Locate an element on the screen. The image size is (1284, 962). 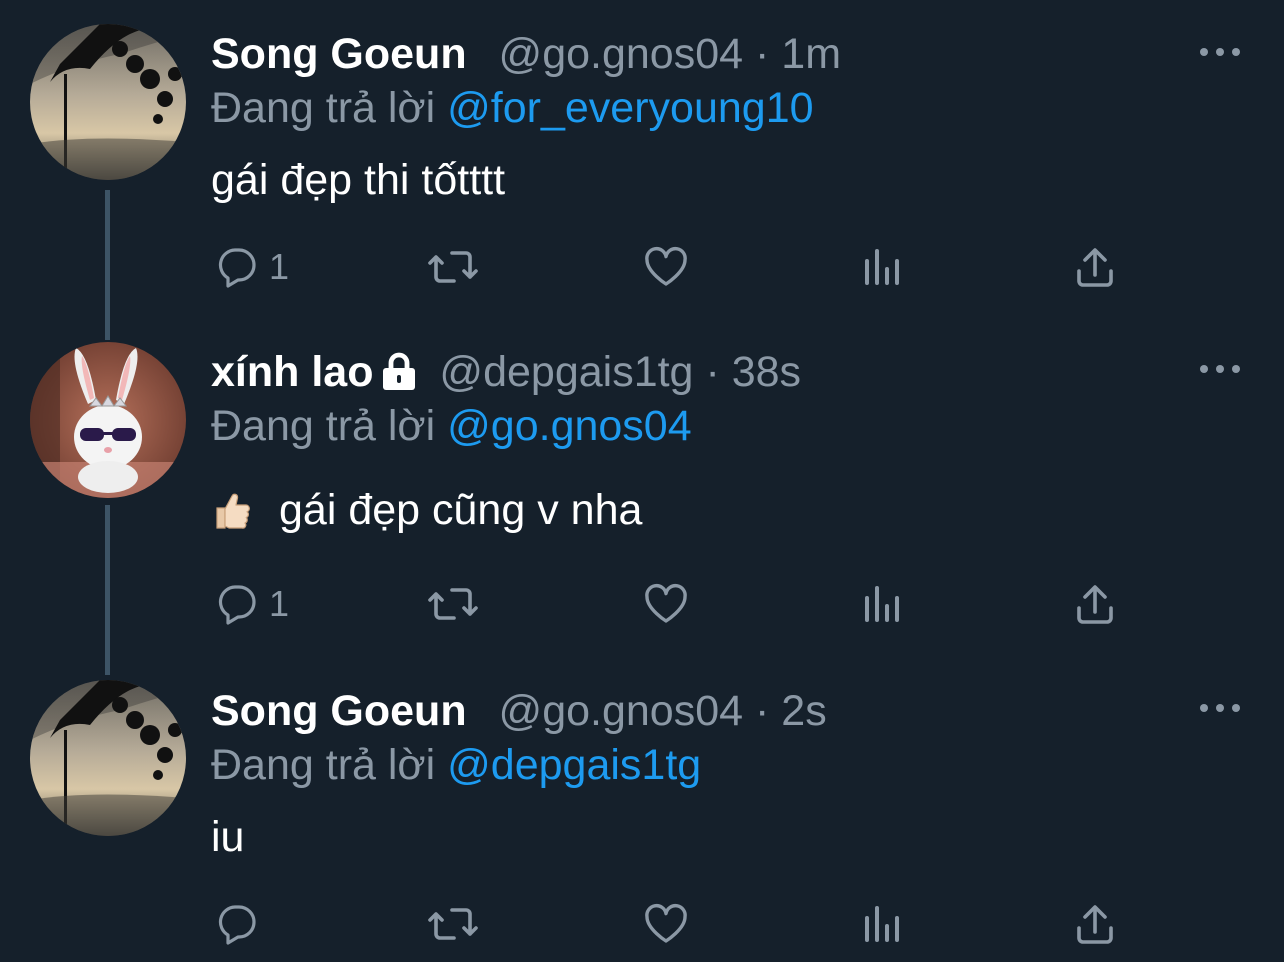
display-name: Song Goeun is located at coordinates (339, 711).